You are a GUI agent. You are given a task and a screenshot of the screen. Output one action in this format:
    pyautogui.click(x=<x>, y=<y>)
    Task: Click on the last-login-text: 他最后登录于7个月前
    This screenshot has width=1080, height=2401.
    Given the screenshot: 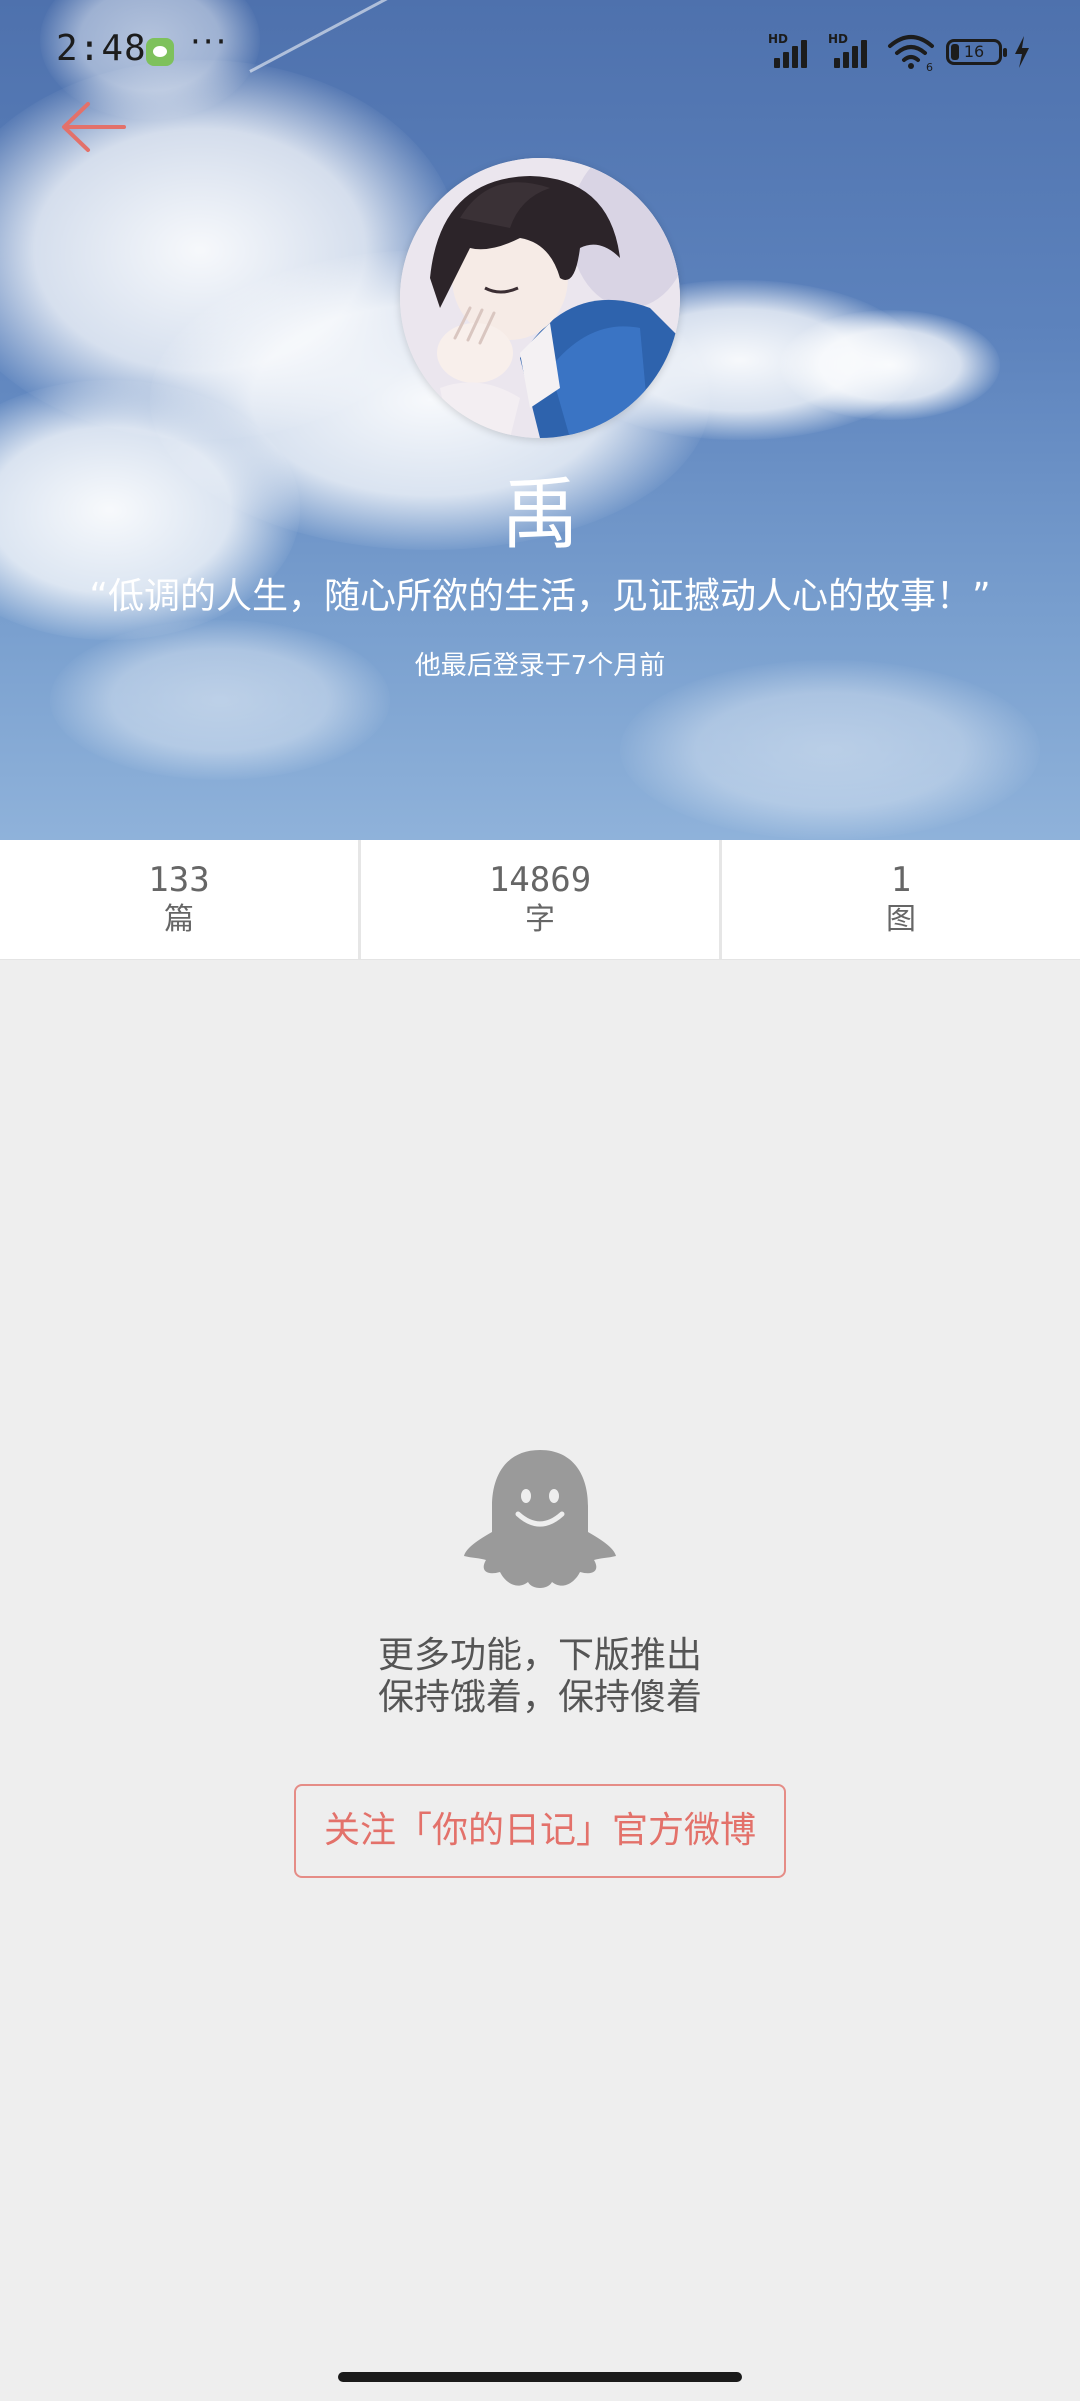 What is the action you would take?
    pyautogui.click(x=540, y=666)
    